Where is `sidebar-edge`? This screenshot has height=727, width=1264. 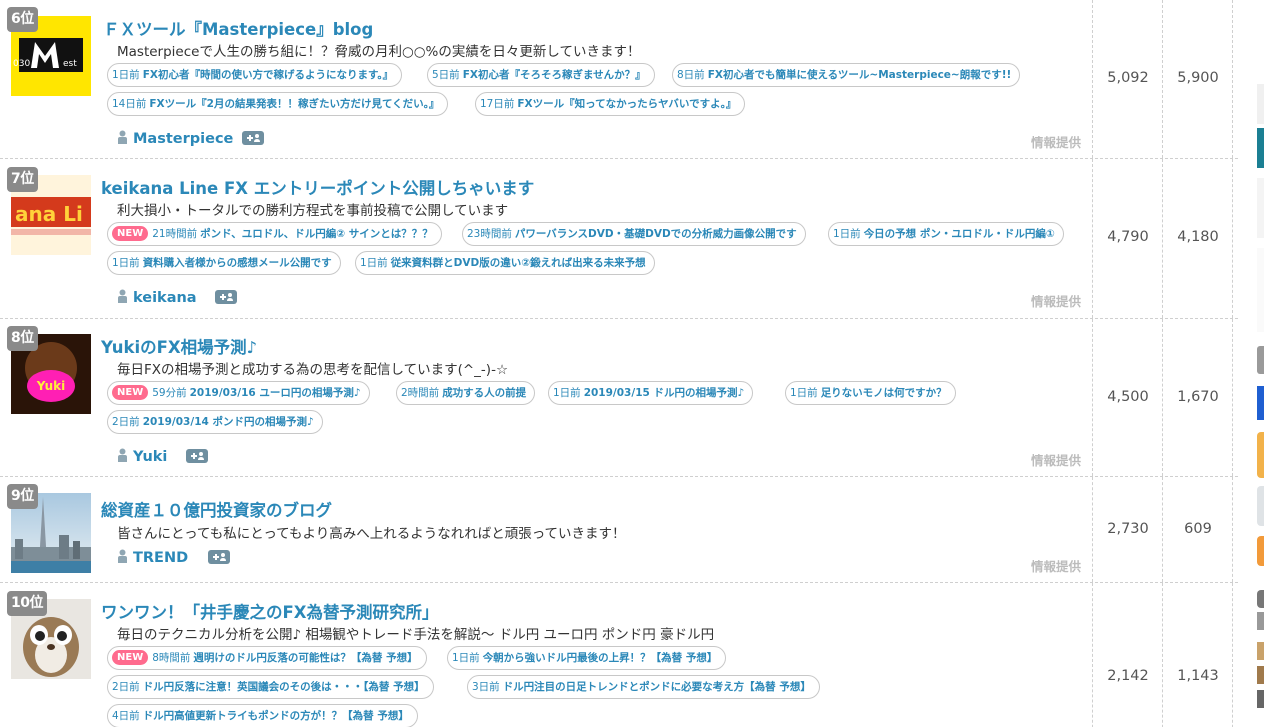
sidebar-edge is located at coordinates (1260, 363).